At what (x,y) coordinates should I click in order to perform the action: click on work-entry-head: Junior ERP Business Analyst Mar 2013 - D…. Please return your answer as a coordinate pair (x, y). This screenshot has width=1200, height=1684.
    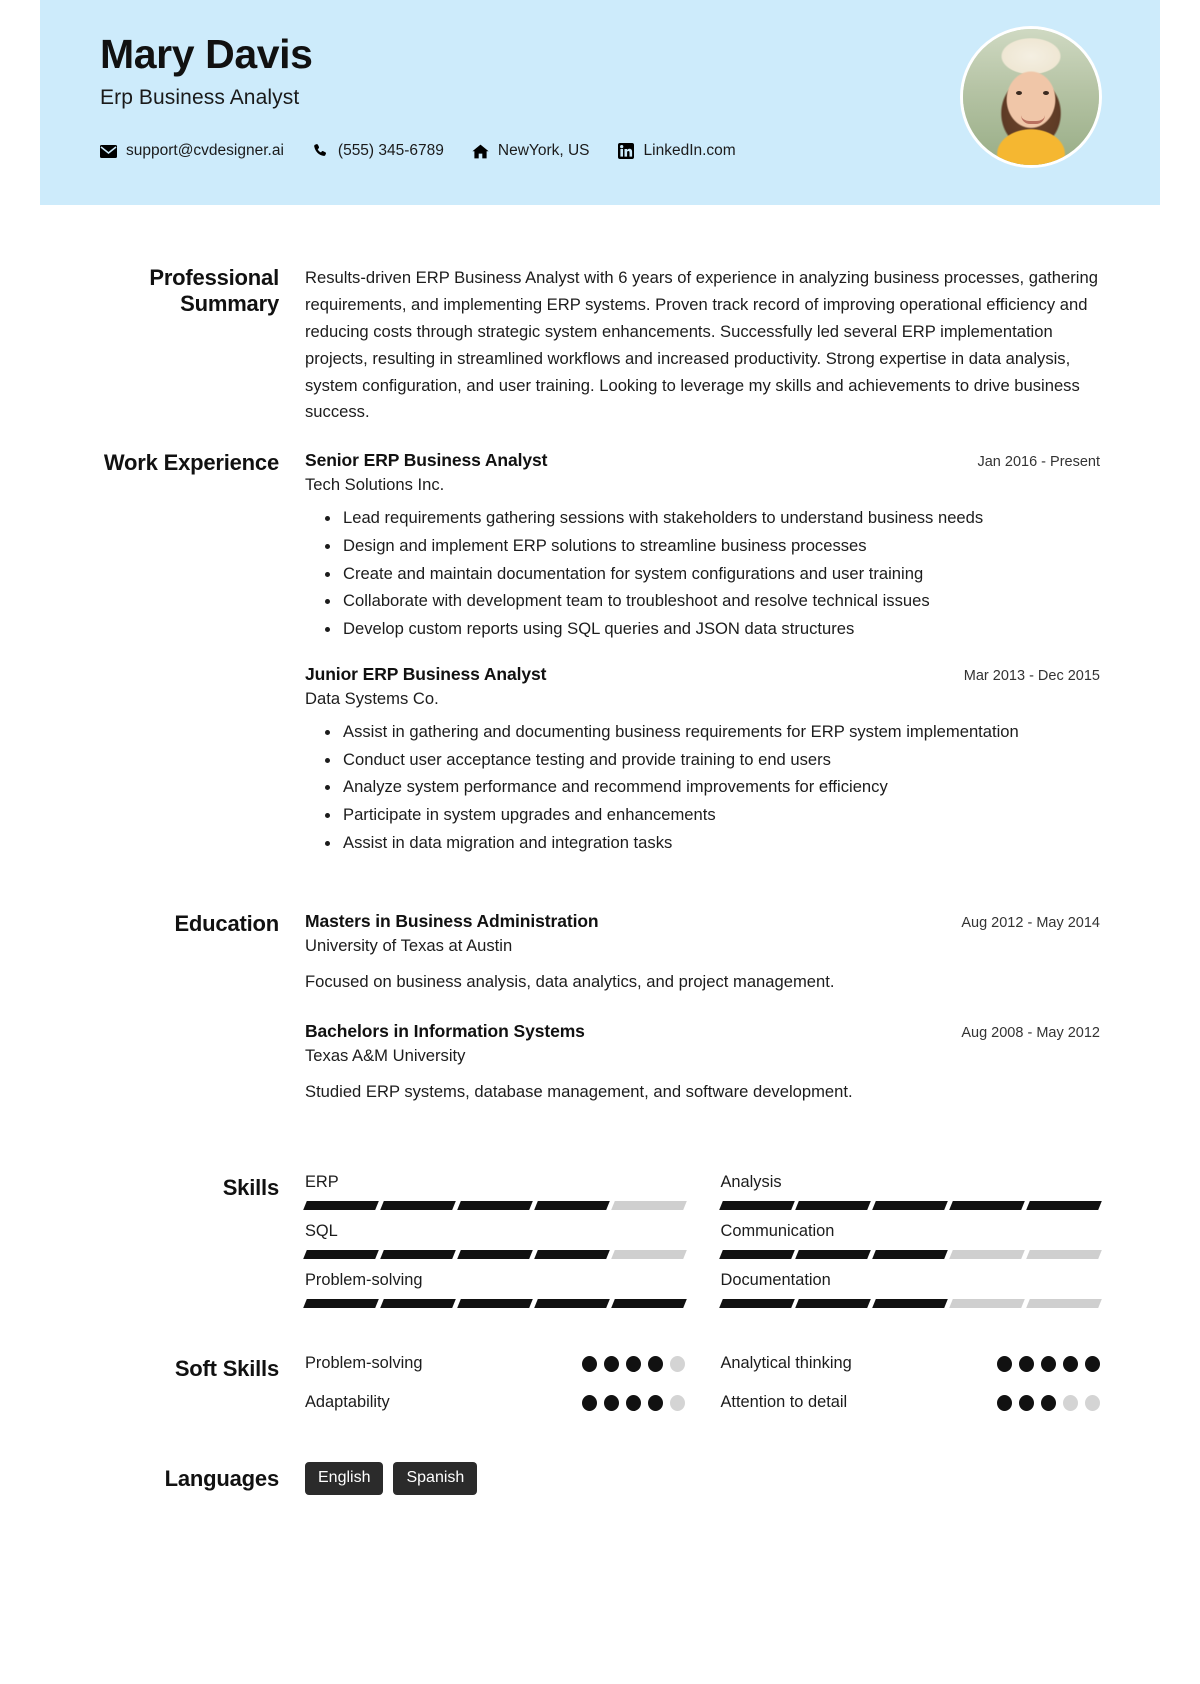
    Looking at the image, I should click on (702, 674).